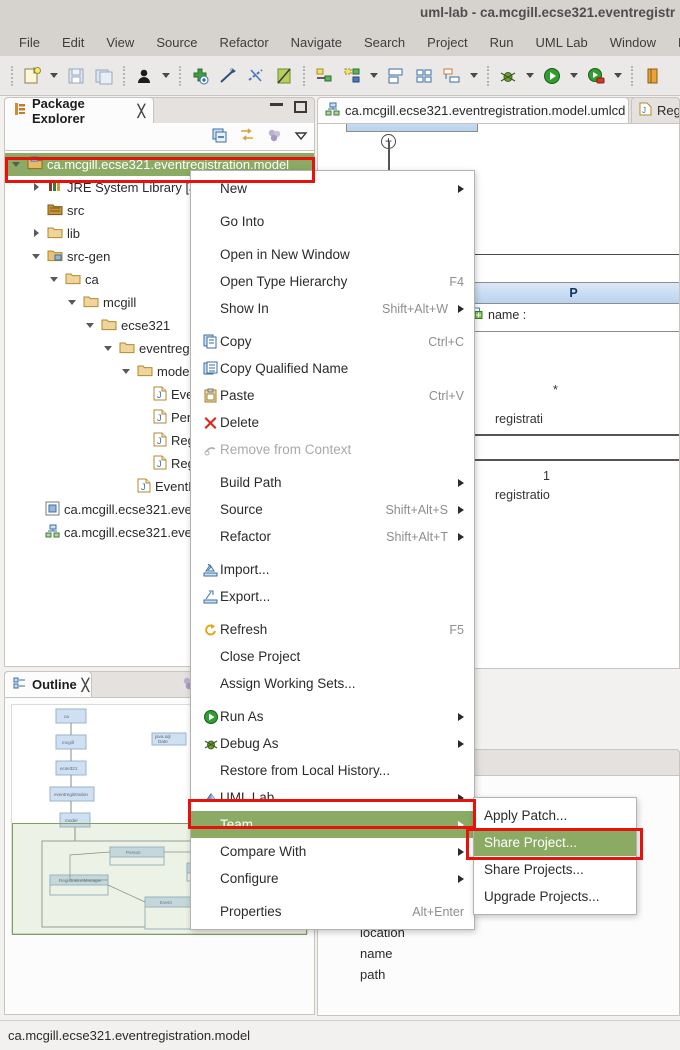 This screenshot has height=1050, width=680. Describe the element at coordinates (210, 395) in the screenshot. I see `paste-icon` at that location.